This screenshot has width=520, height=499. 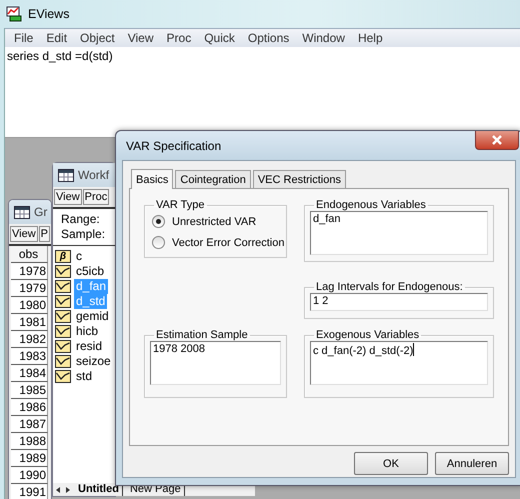 I want to click on coefficient-icon: β, so click(x=63, y=256).